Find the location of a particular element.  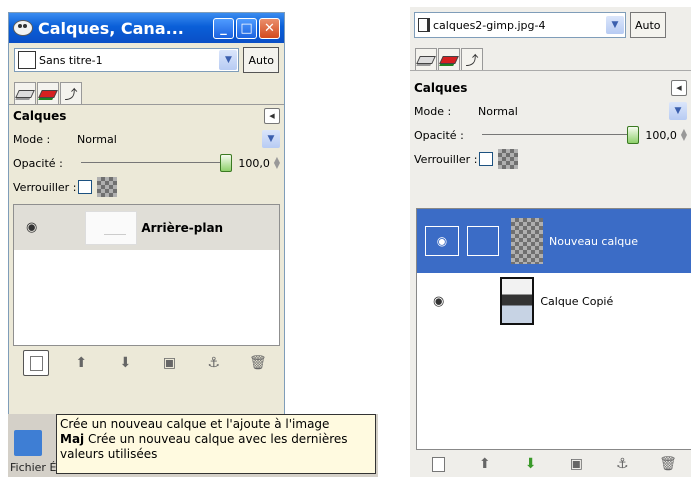

layer-row: ◉ Calque Copié is located at coordinates (554, 301).